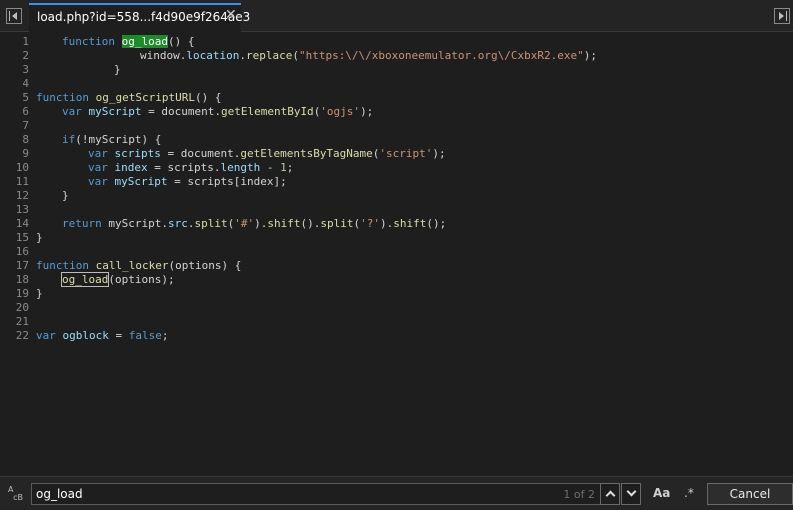 The height and width of the screenshot is (510, 793). What do you see at coordinates (22, 307) in the screenshot?
I see `line-number: 20` at bounding box center [22, 307].